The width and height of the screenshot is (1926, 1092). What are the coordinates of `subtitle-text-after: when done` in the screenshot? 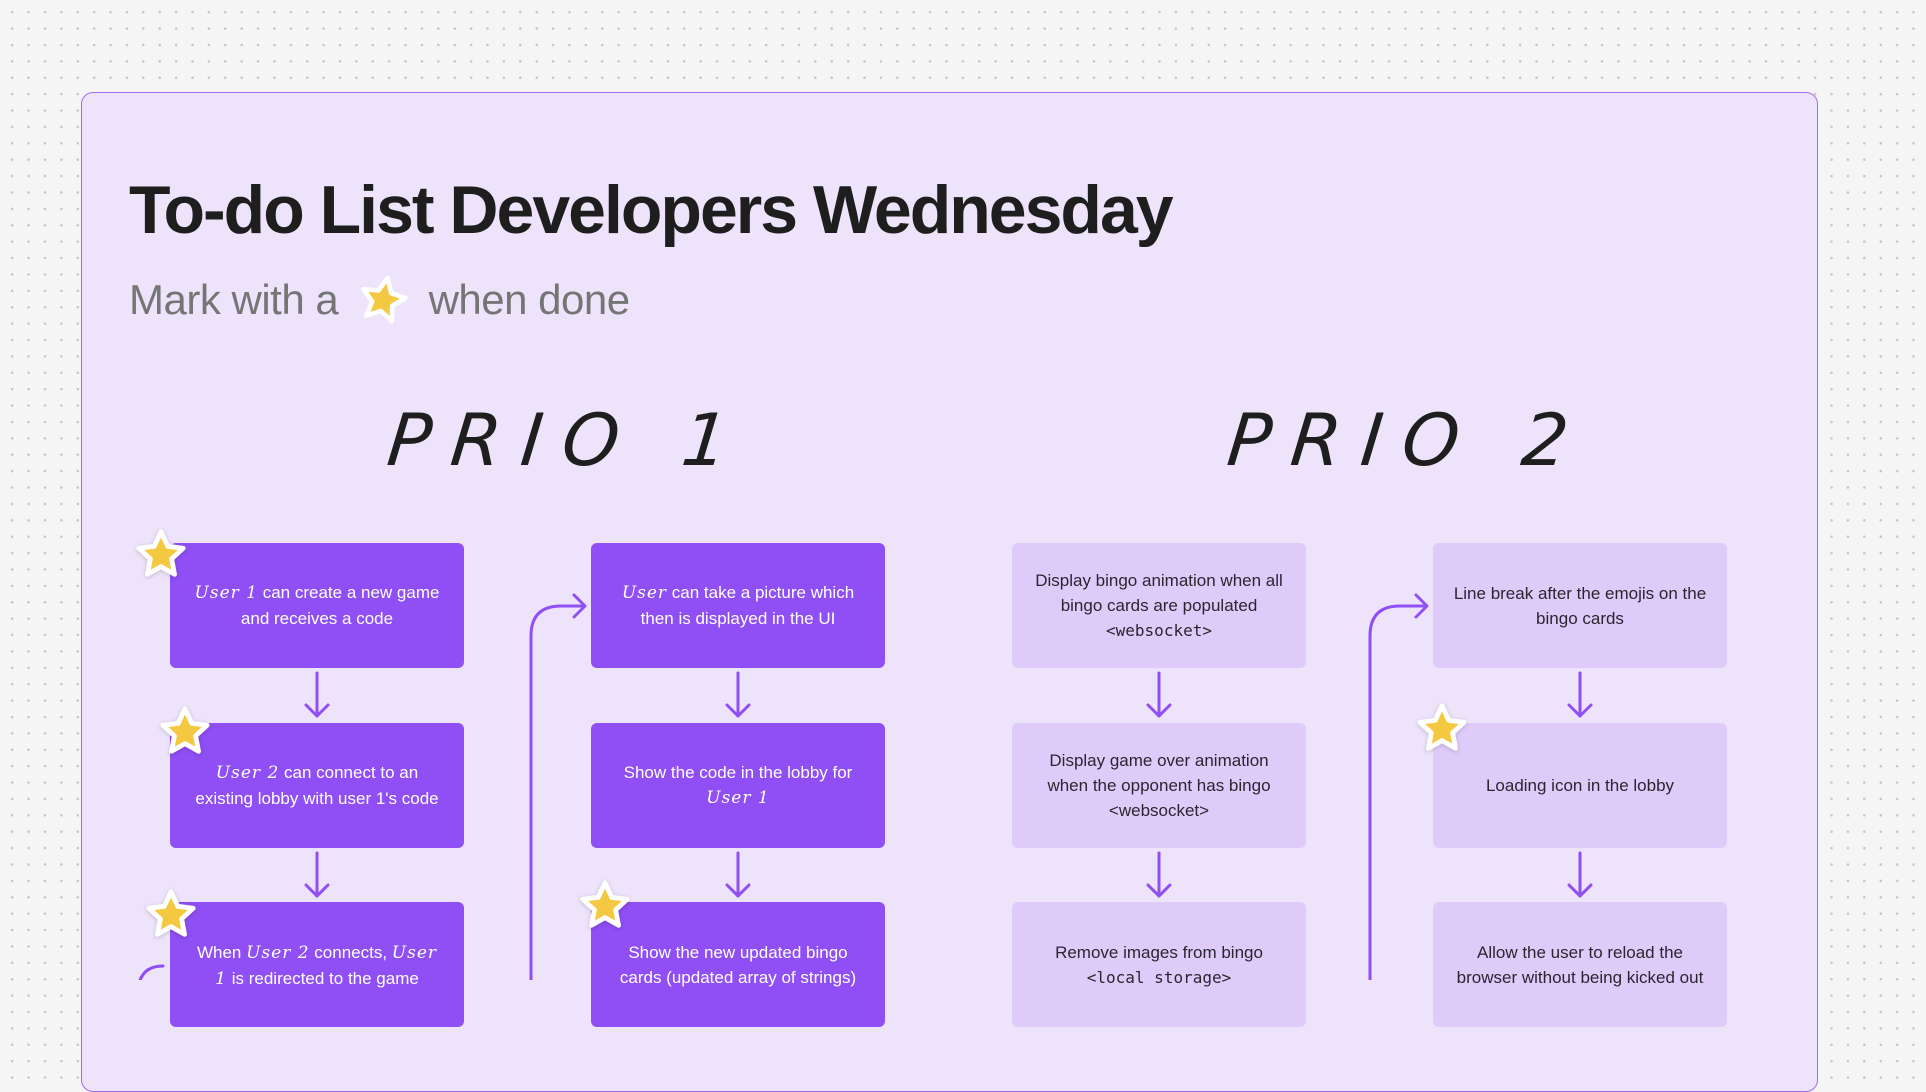 It's located at (529, 299).